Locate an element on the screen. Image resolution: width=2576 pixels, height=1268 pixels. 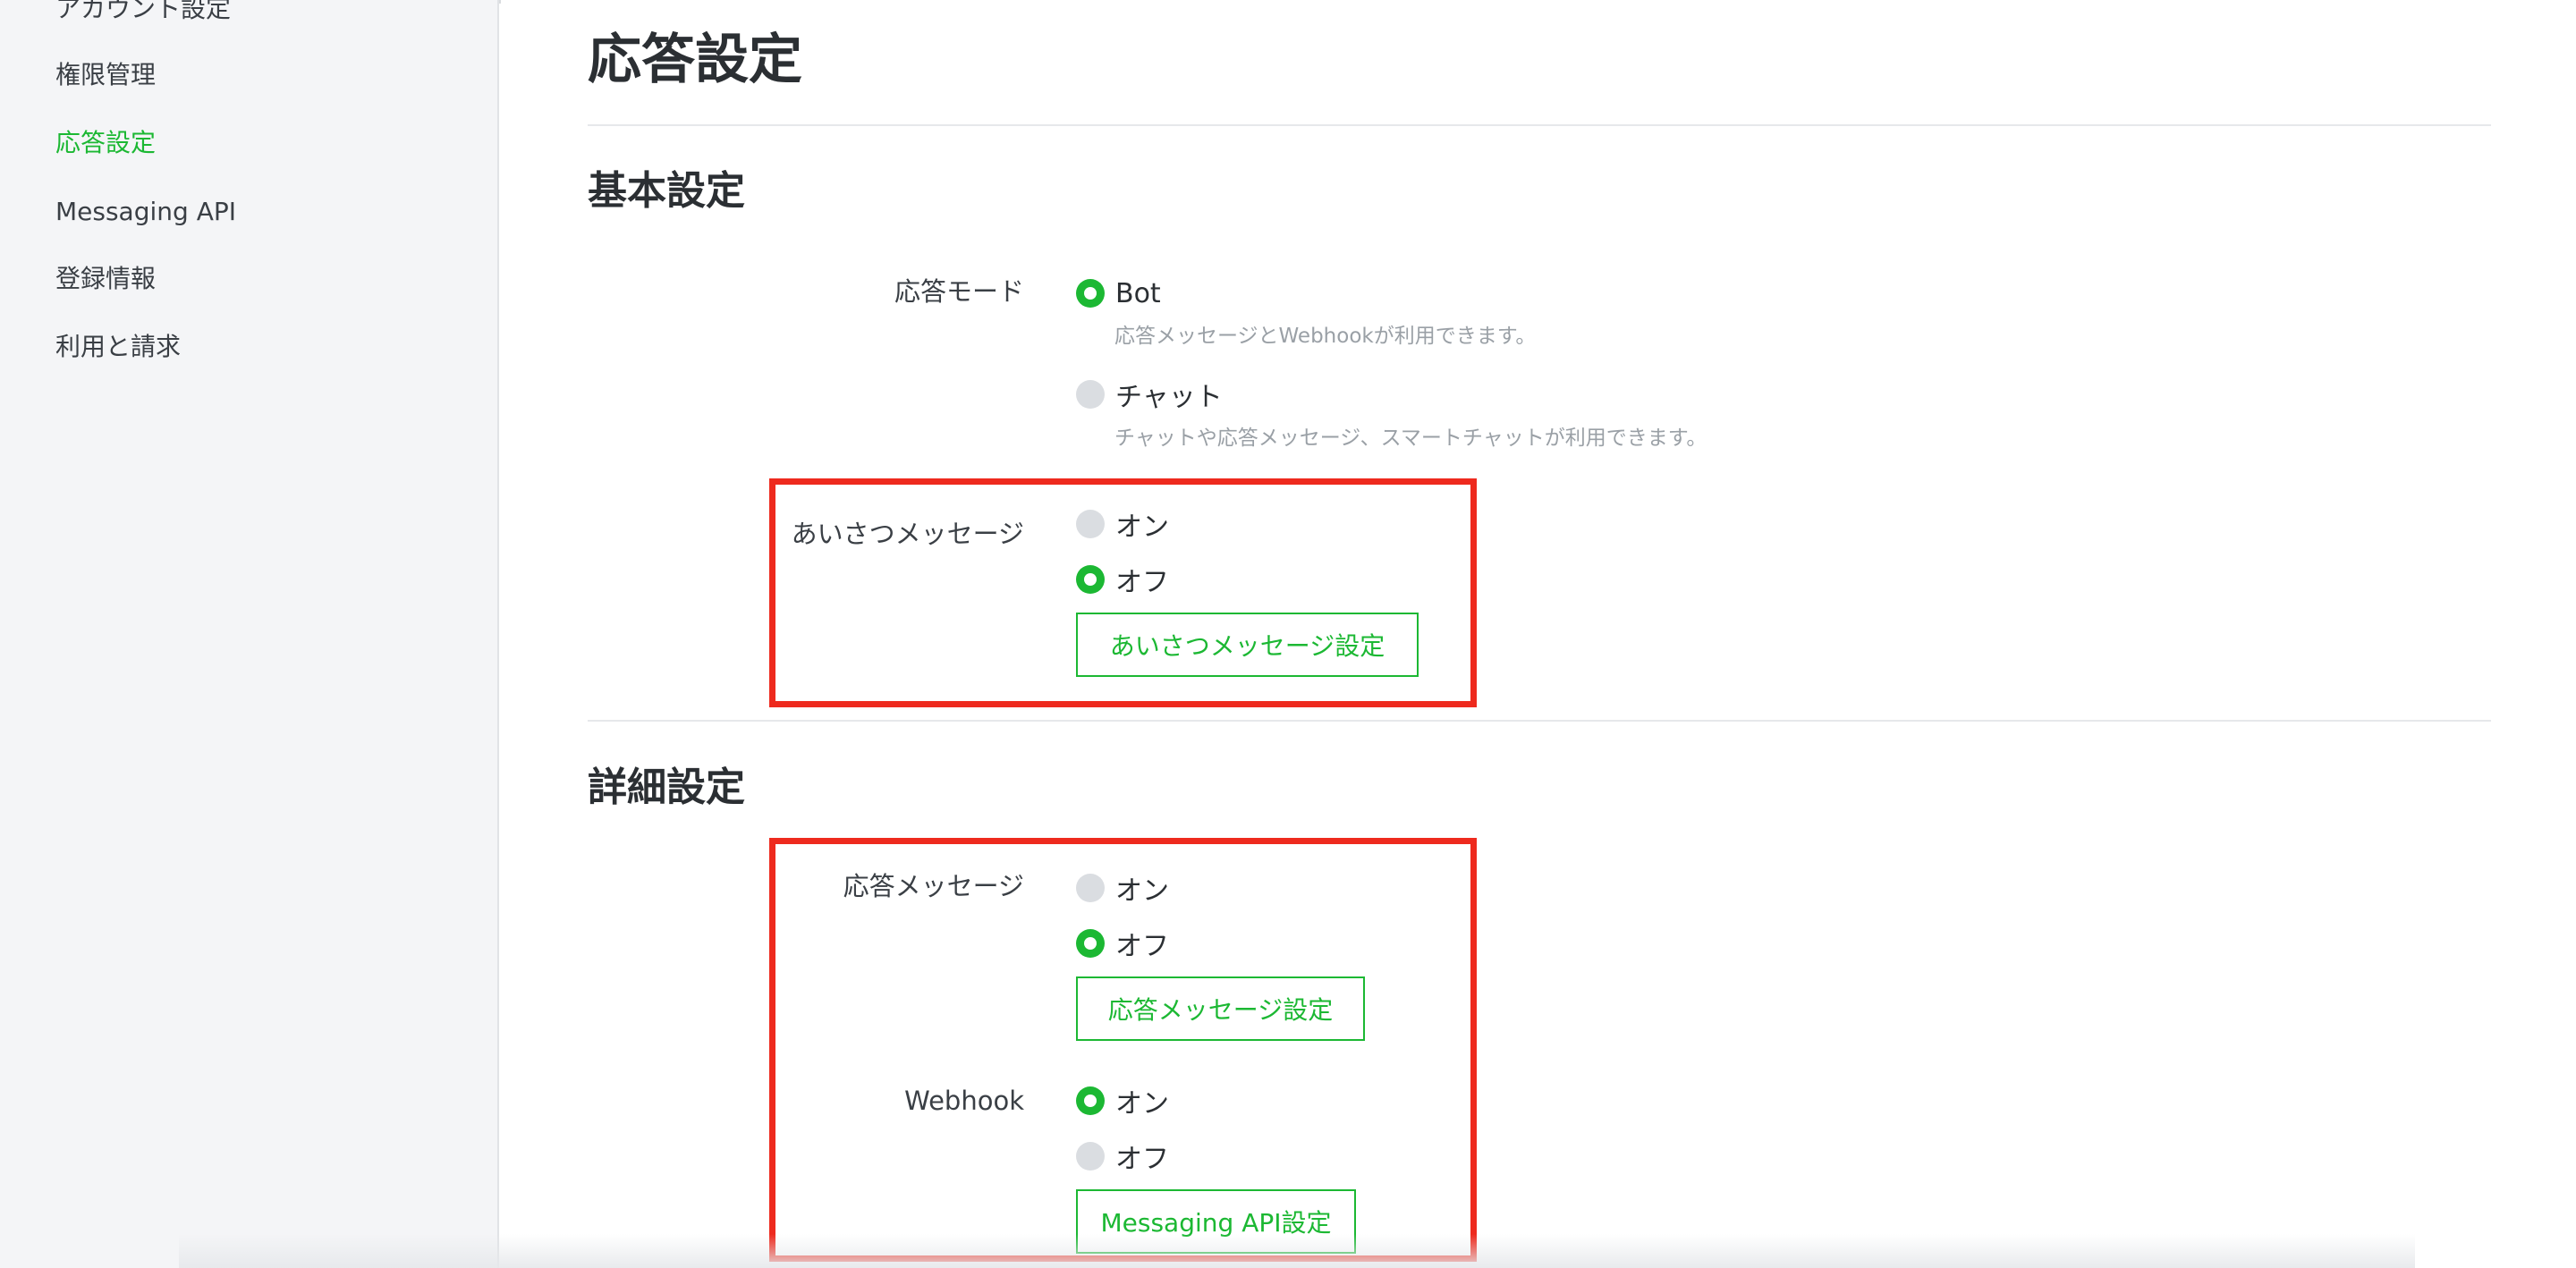
webhook-off-radio: オフ is located at coordinates (1122, 1156).